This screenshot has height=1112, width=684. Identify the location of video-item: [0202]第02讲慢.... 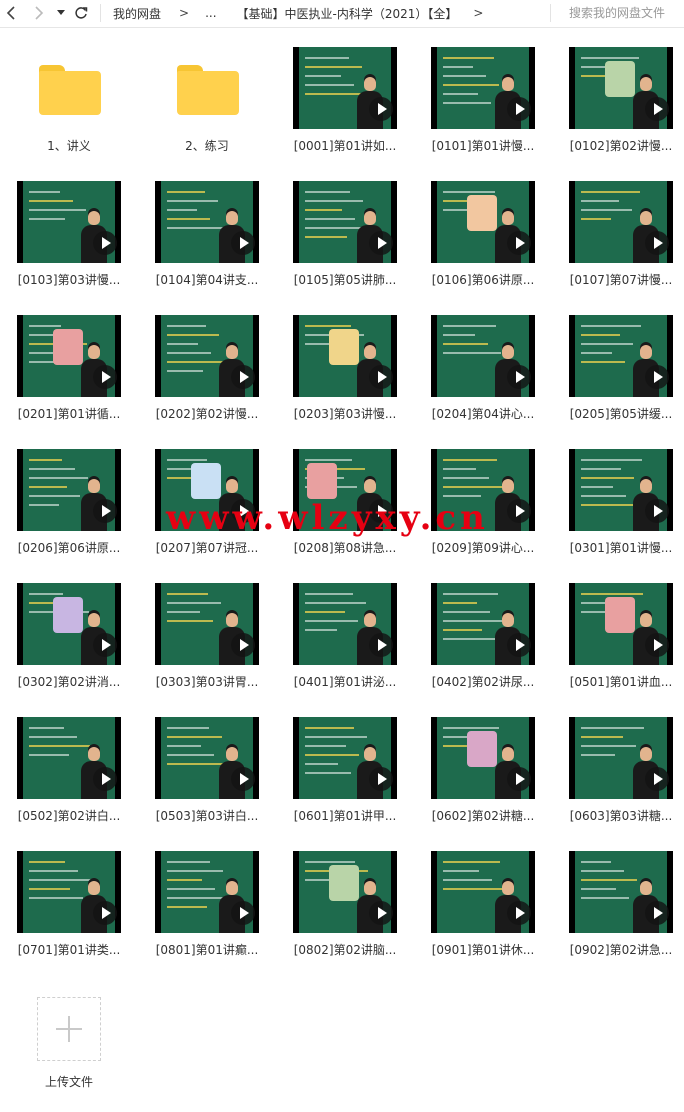
(220, 380).